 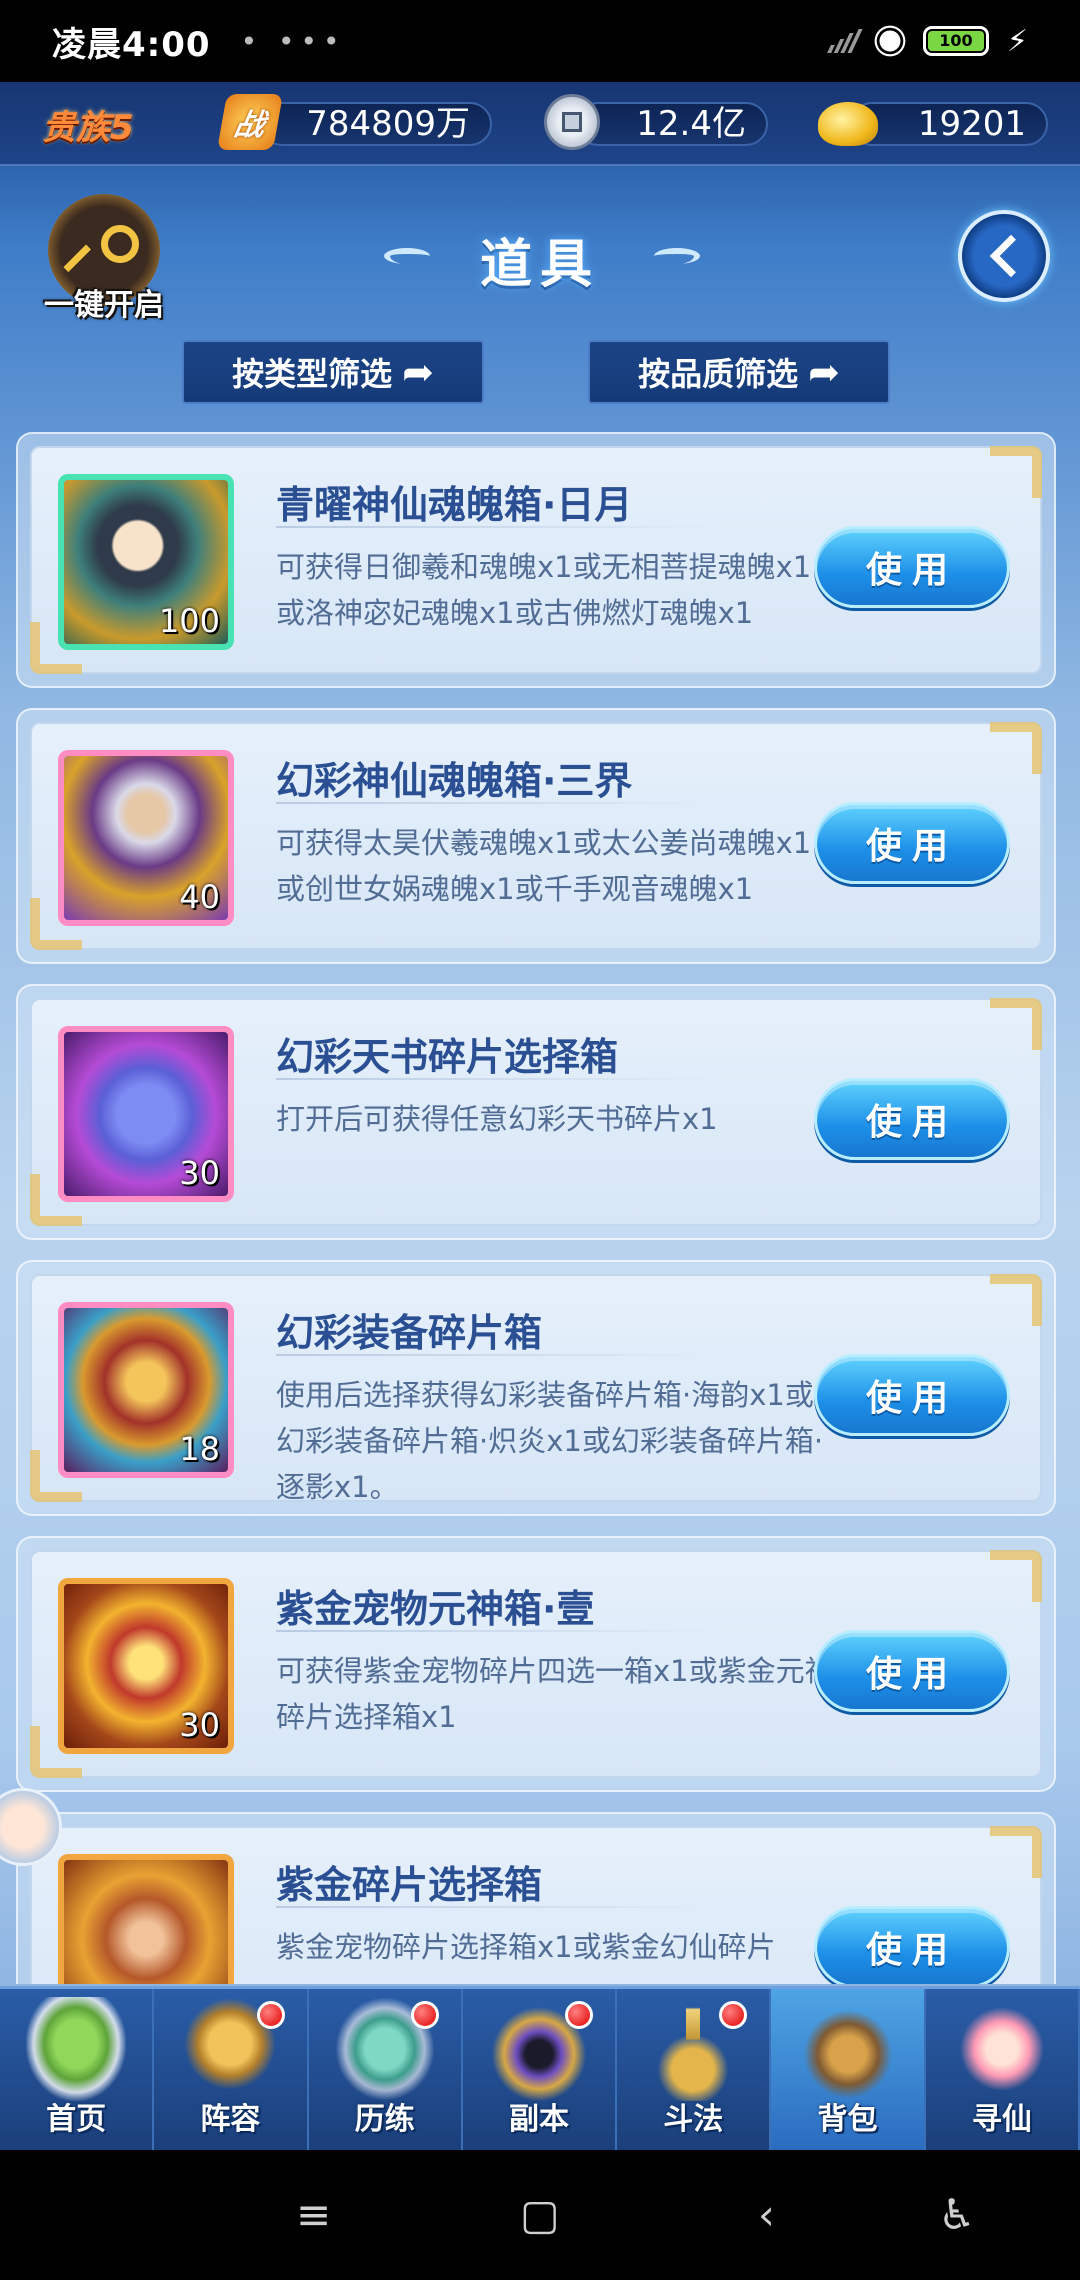 What do you see at coordinates (250, 122) in the screenshot?
I see `battle-power-icon: 战` at bounding box center [250, 122].